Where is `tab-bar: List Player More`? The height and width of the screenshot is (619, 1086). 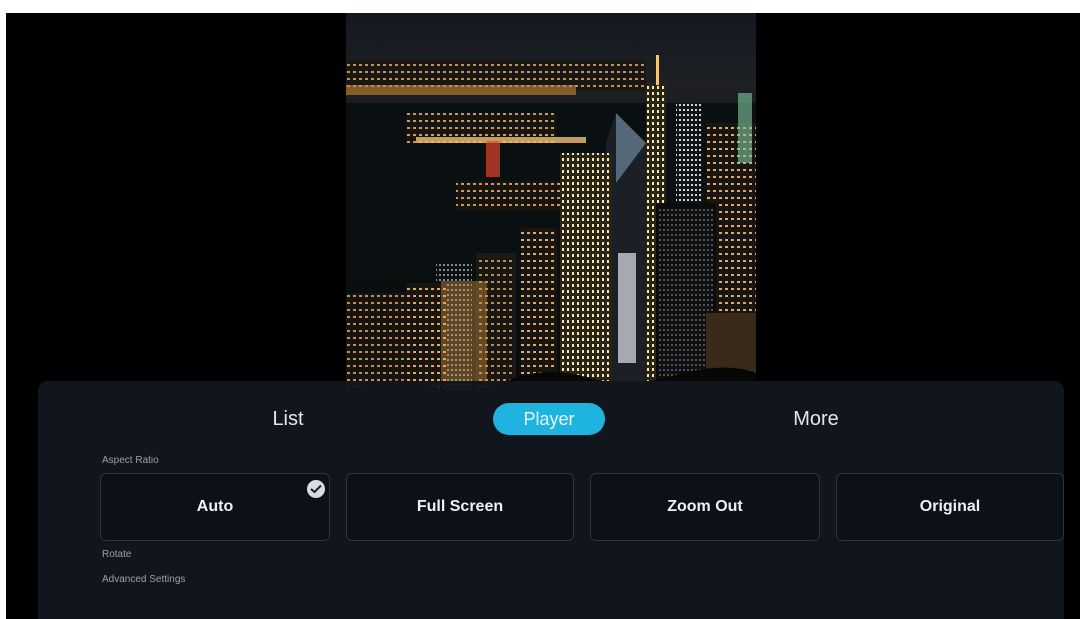 tab-bar: List Player More is located at coordinates (551, 421).